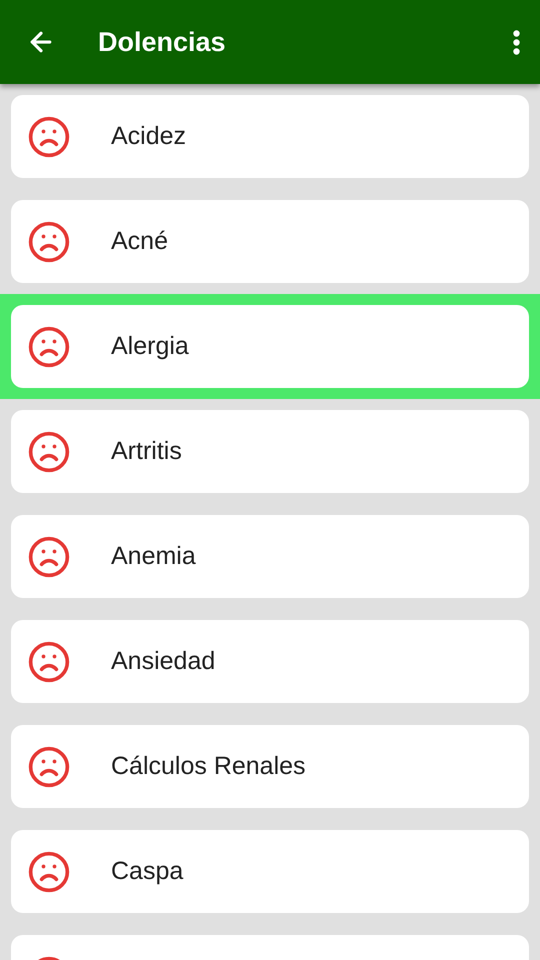 This screenshot has height=960, width=540. I want to click on list-item: Anemia, so click(270, 556).